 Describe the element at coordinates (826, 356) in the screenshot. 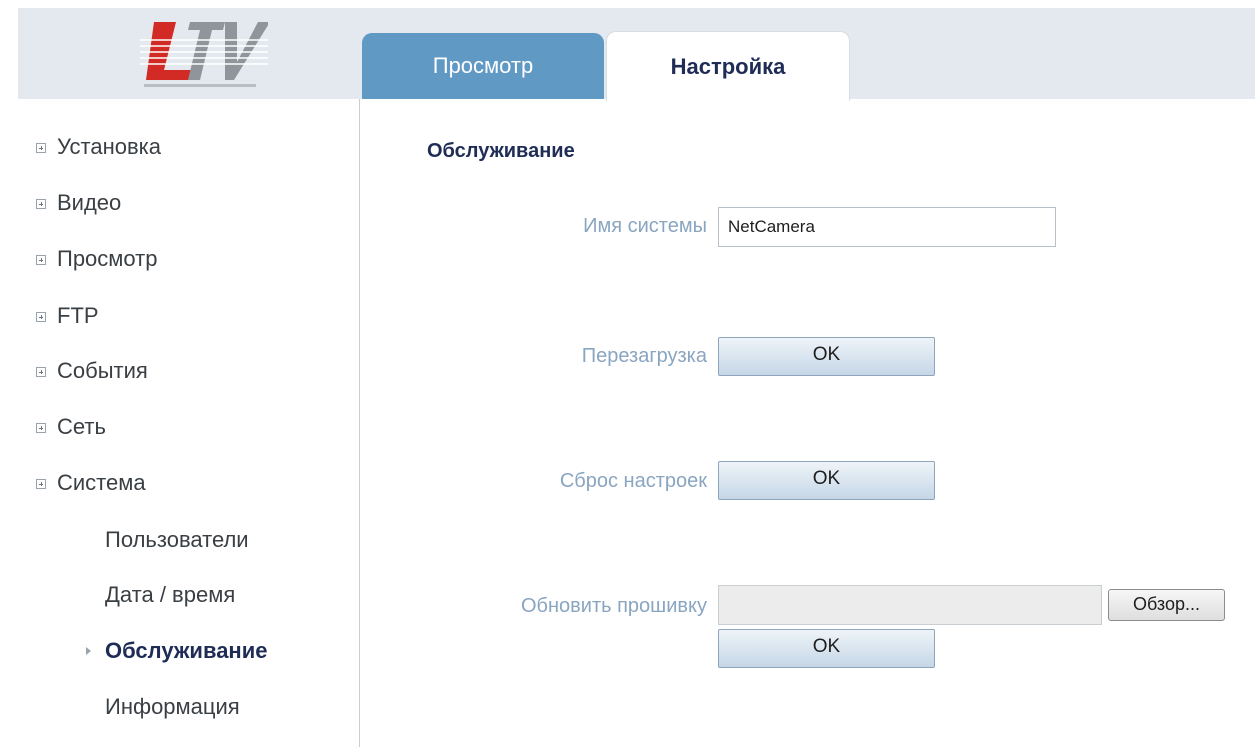

I see `reboot-ok-button: OK` at that location.